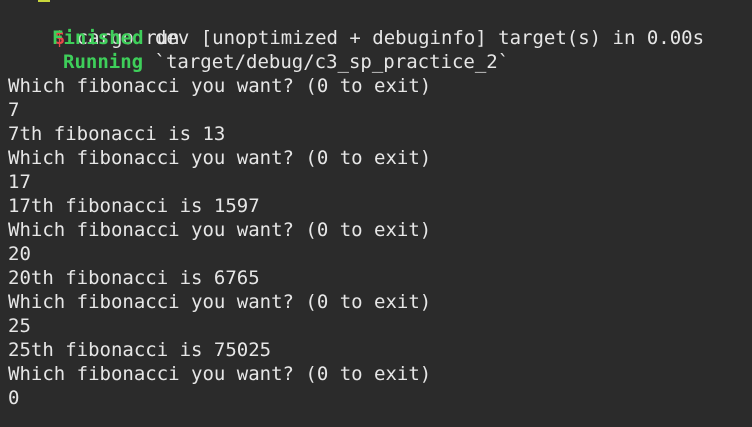 This screenshot has width=752, height=427. I want to click on build-running-line: Running `target/debug/c3_sp_practice_2`, so click(376, 62).